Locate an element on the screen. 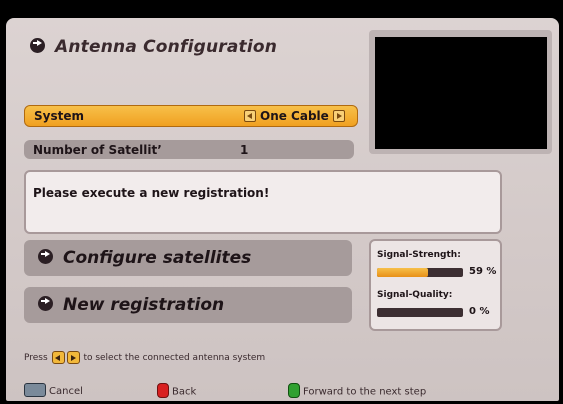 The width and height of the screenshot is (563, 404). message-box: Please execute a new registration! is located at coordinates (263, 202).